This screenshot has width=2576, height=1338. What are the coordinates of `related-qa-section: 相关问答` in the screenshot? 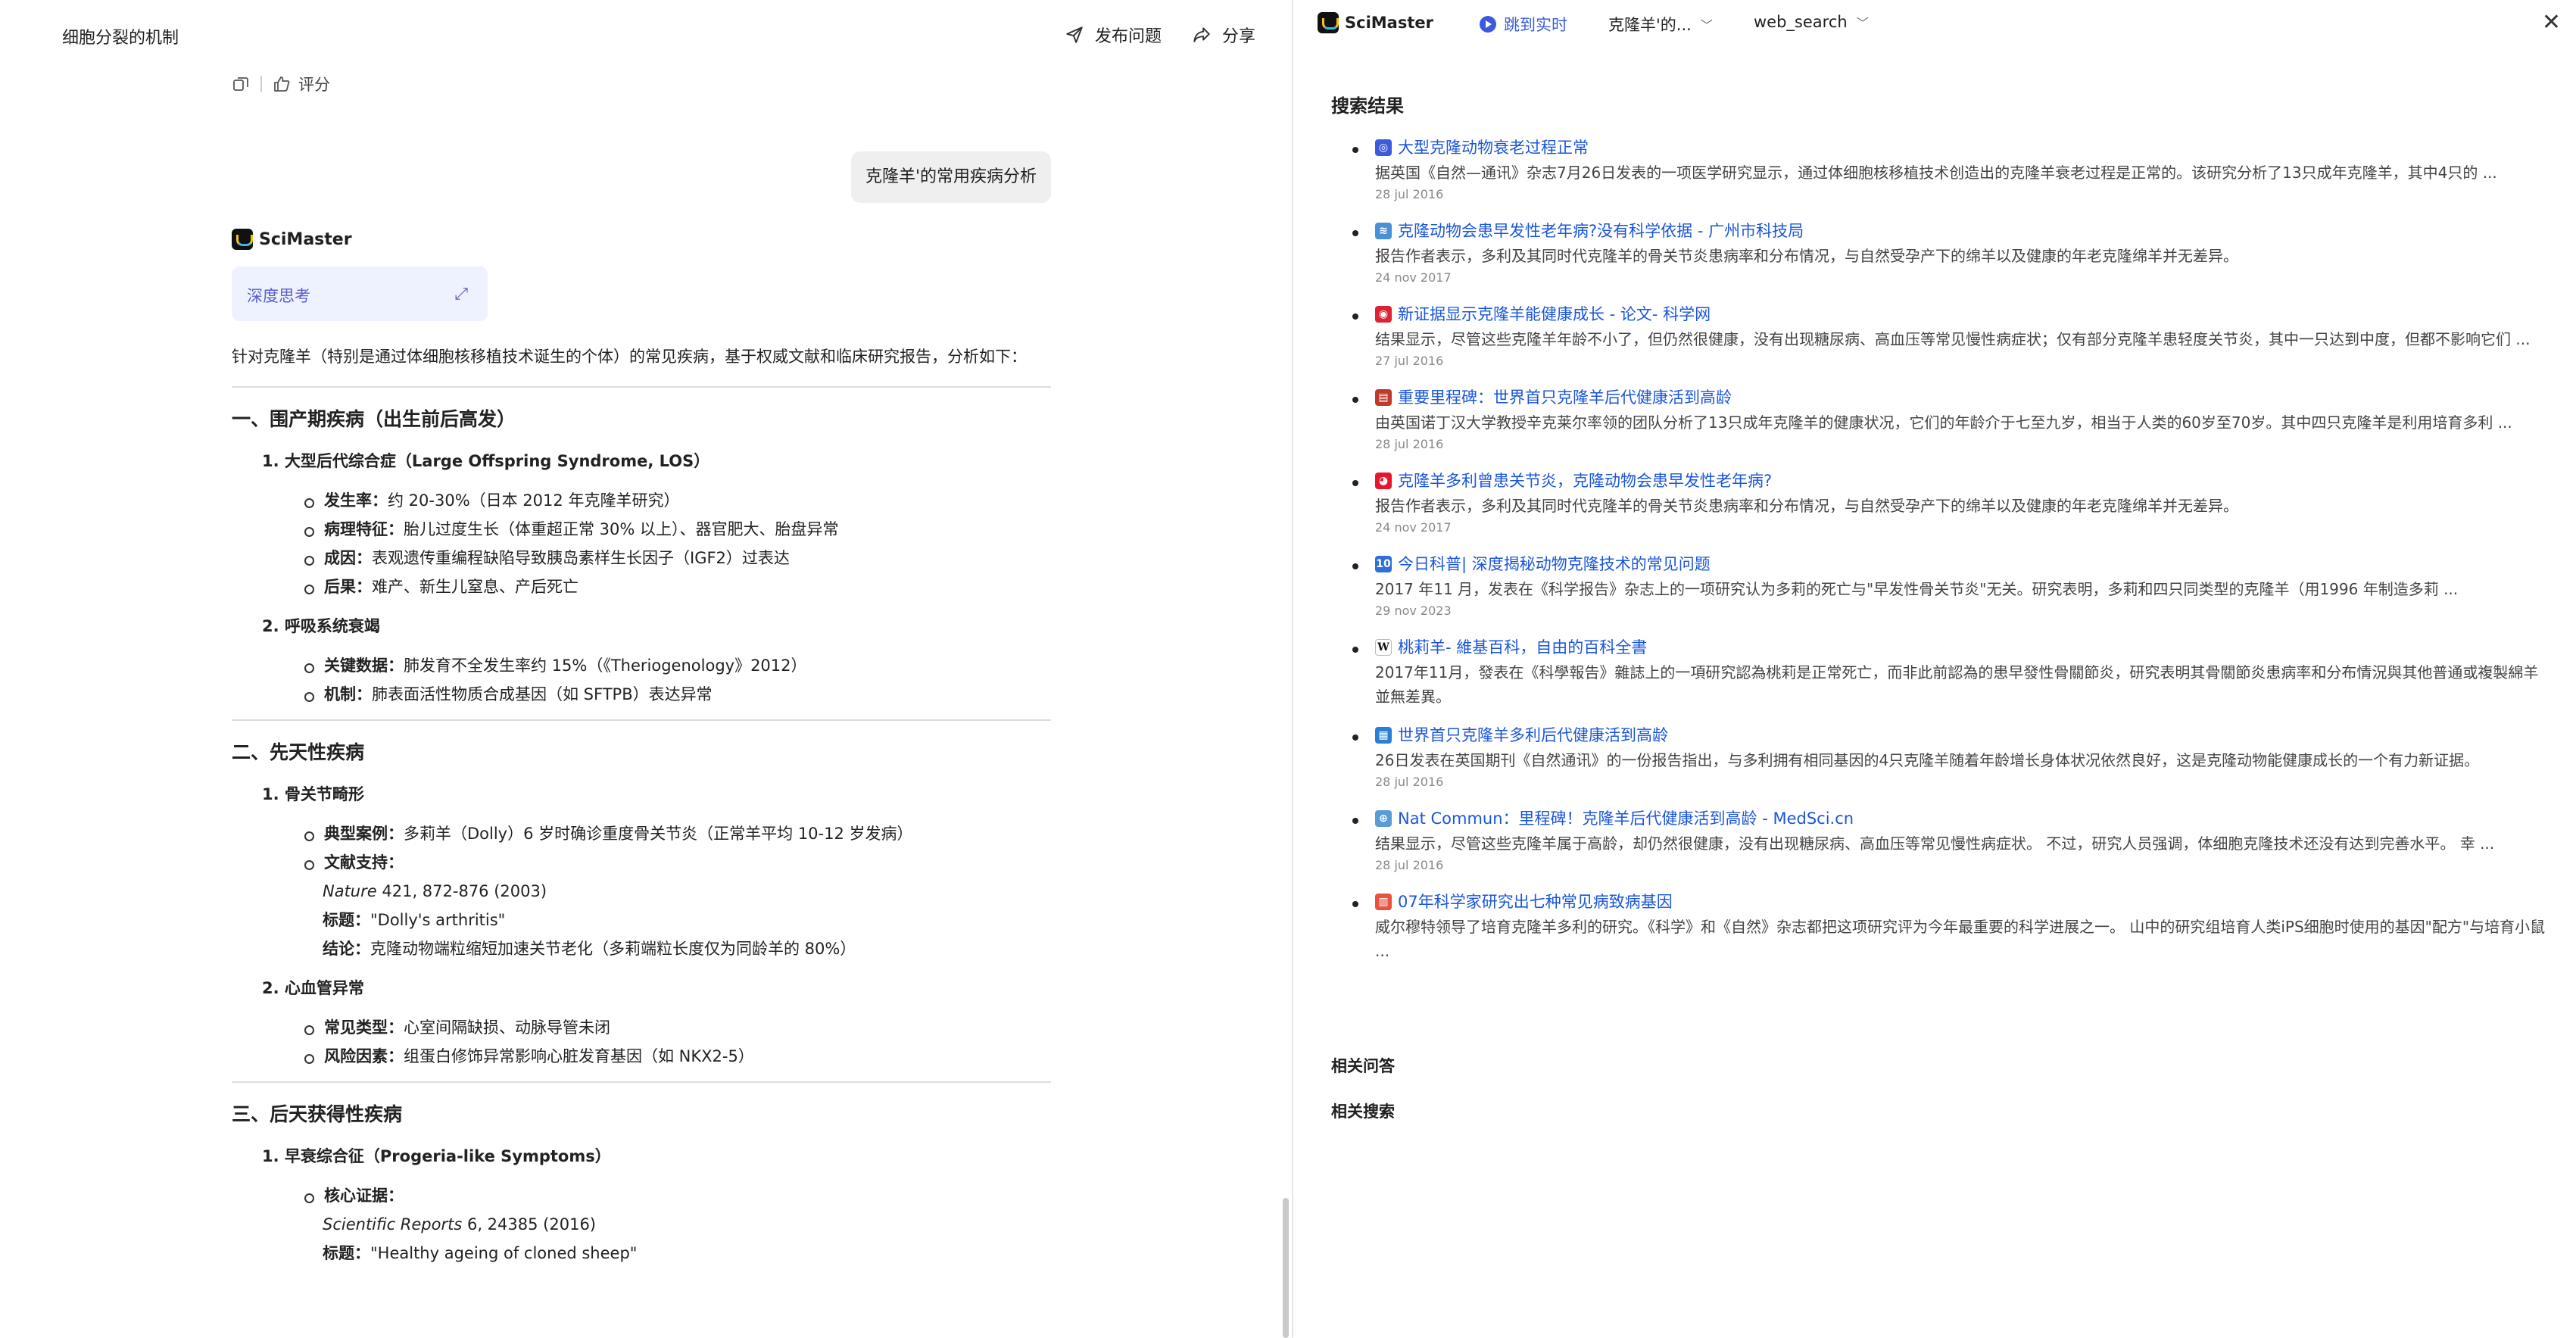 It's located at (1363, 1065).